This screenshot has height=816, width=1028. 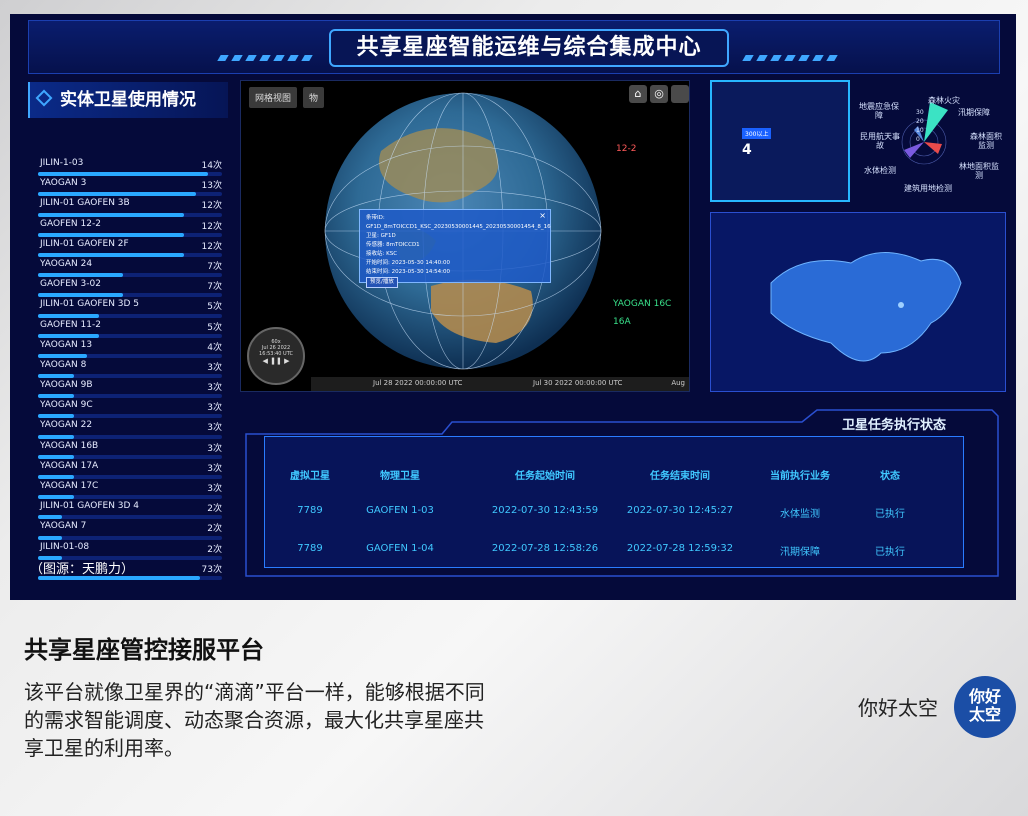 I want to click on sat-name: GAOFEN 3-02, so click(x=70, y=284).